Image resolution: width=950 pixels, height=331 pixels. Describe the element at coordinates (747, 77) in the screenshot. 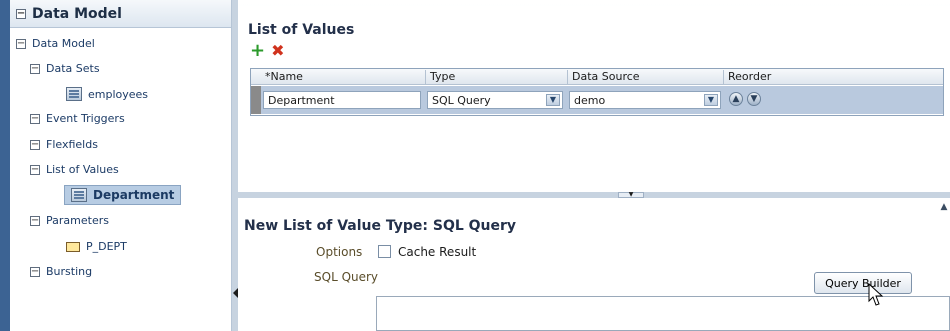

I see `column-header-reorder: Reorder` at that location.